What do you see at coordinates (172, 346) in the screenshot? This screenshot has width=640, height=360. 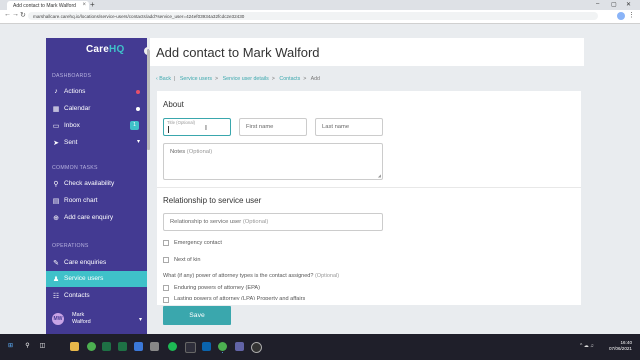 I see `spotify-icon` at bounding box center [172, 346].